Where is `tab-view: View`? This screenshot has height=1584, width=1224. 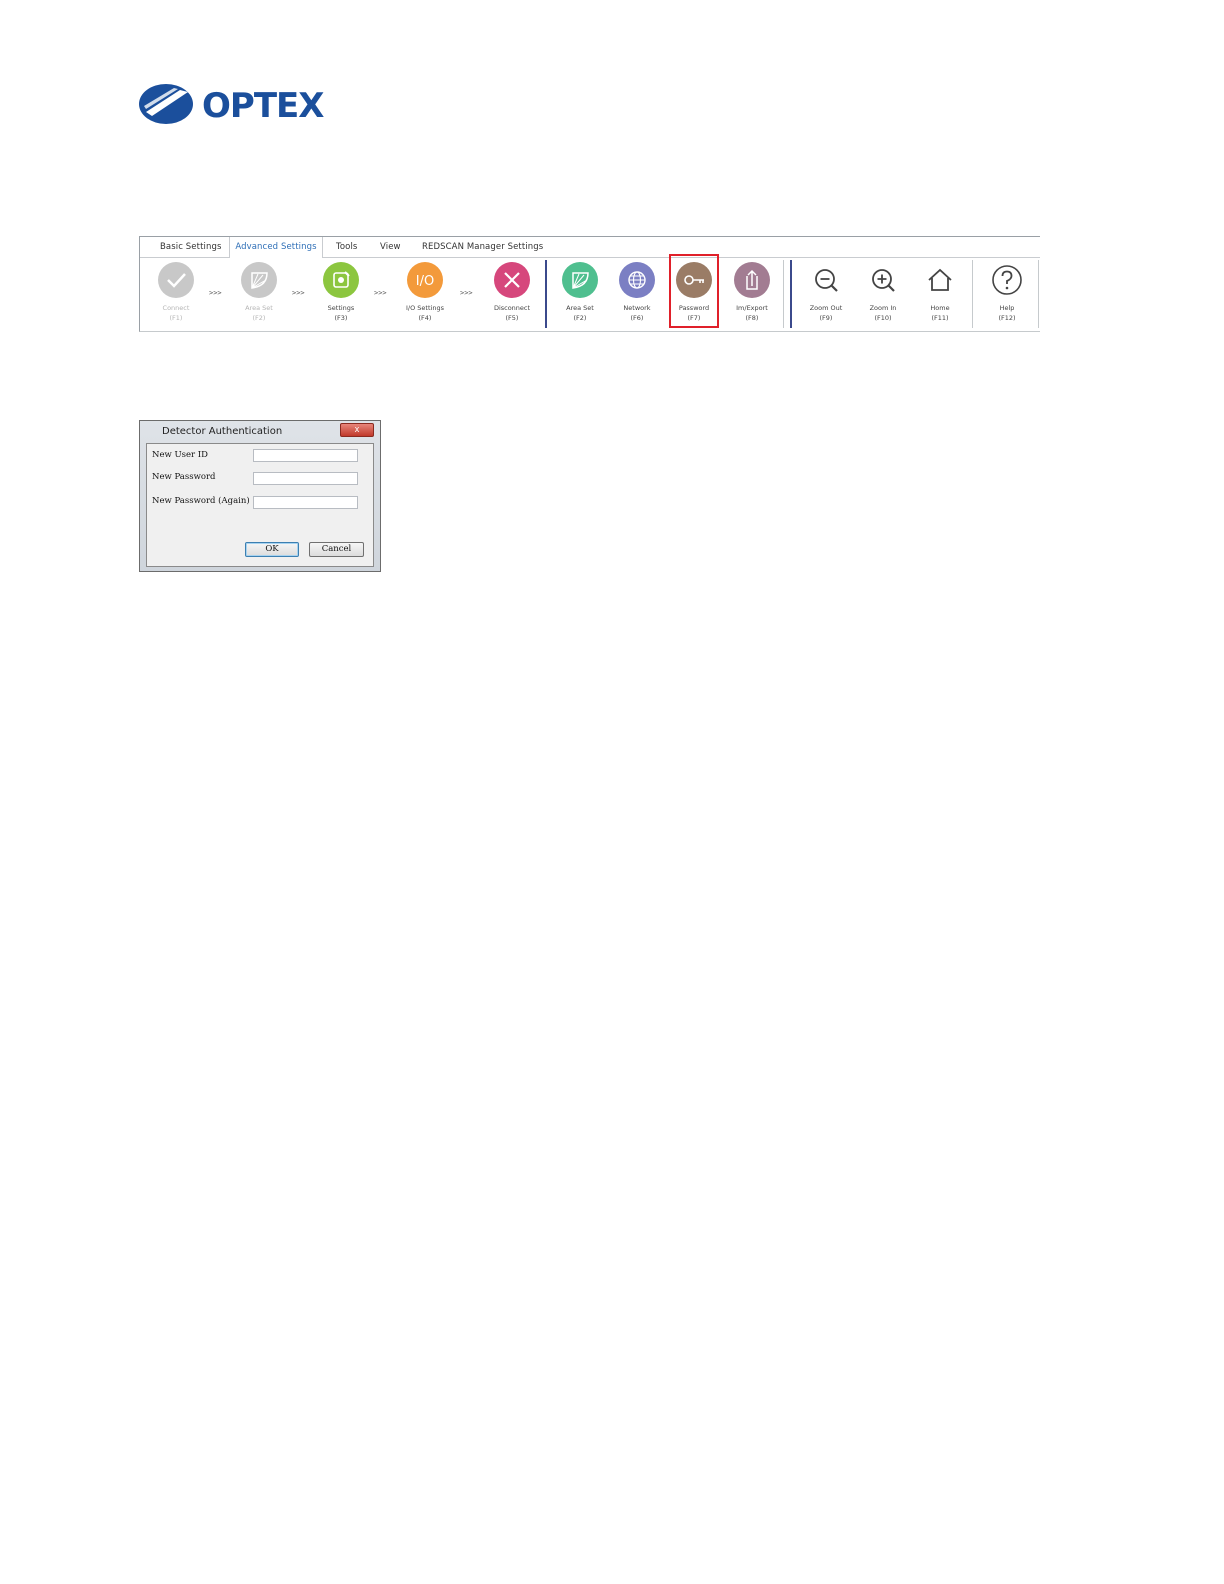
tab-view: View is located at coordinates (390, 247).